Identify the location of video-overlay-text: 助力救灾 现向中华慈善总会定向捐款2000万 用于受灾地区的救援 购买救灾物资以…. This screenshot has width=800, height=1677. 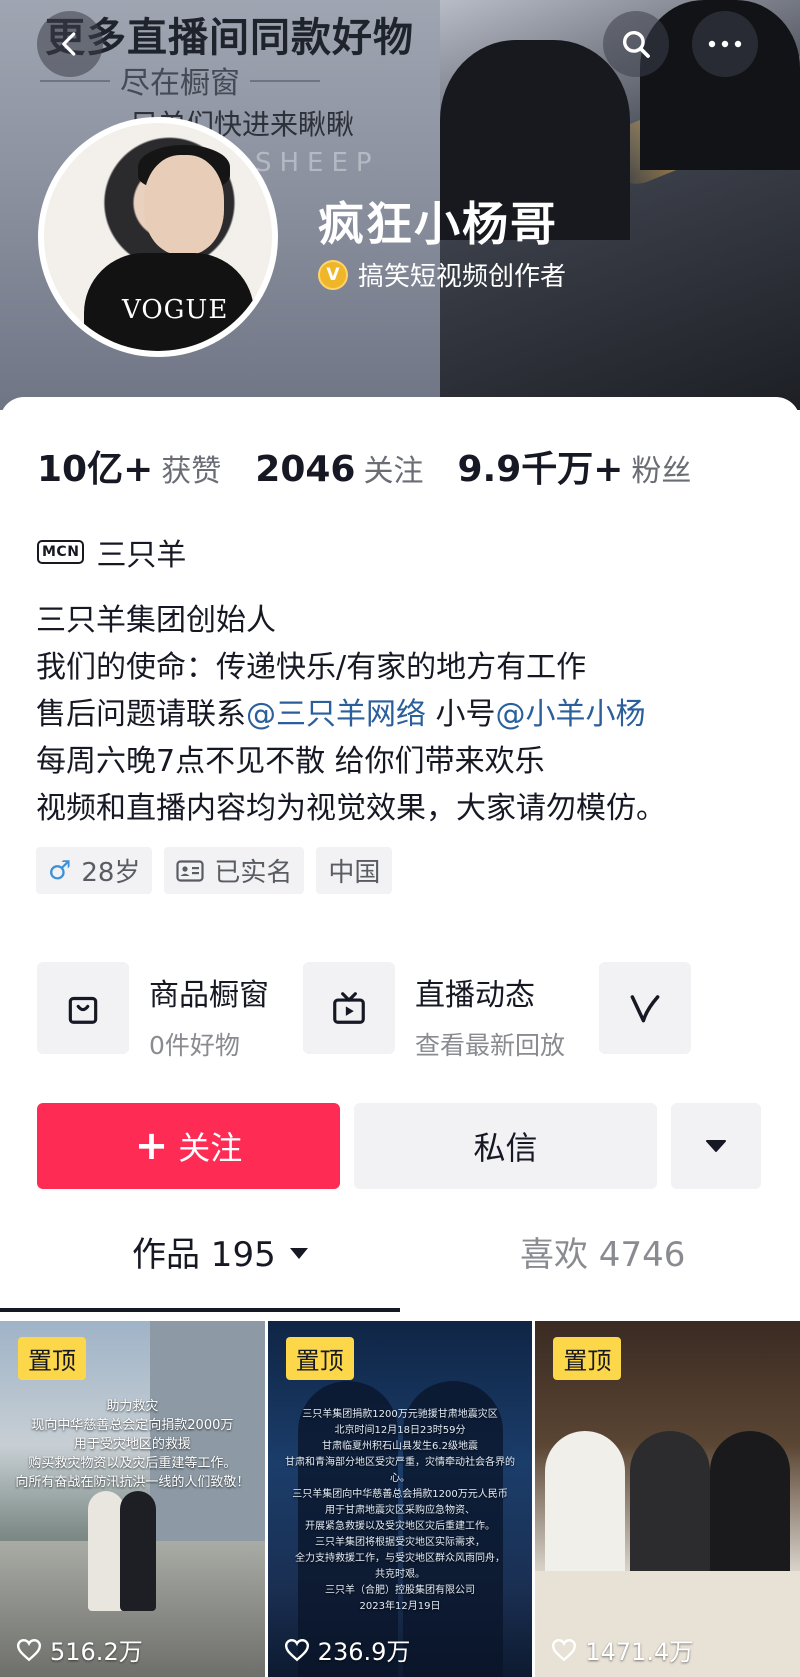
(132, 1444).